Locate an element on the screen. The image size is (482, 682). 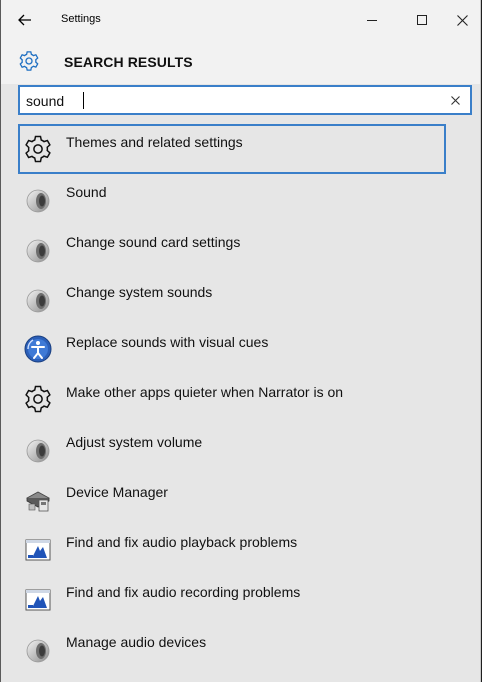
back-arrow-icon is located at coordinates (24, 20).